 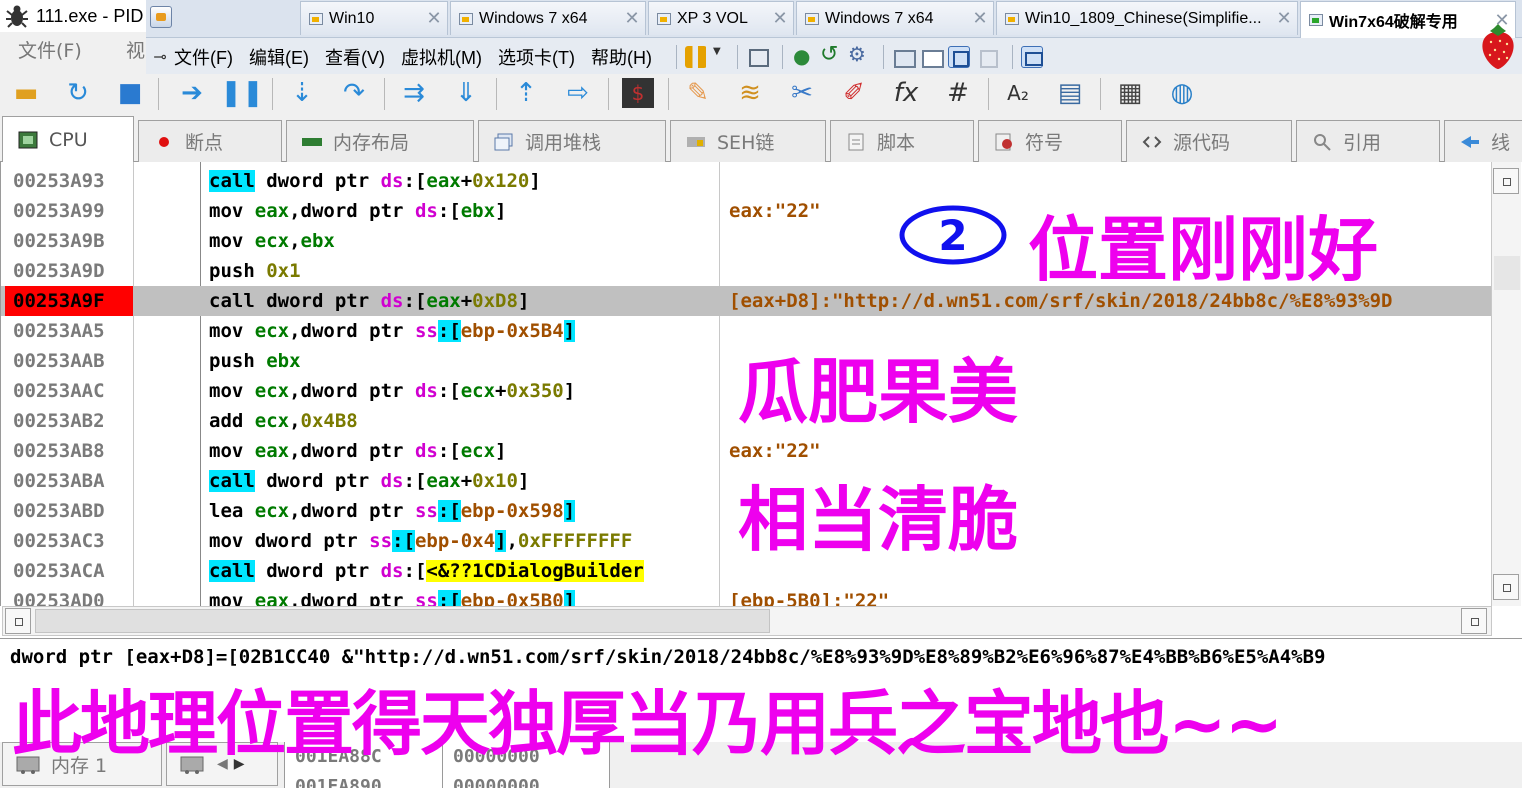 I want to click on instruction-token: ss, so click(x=426, y=331).